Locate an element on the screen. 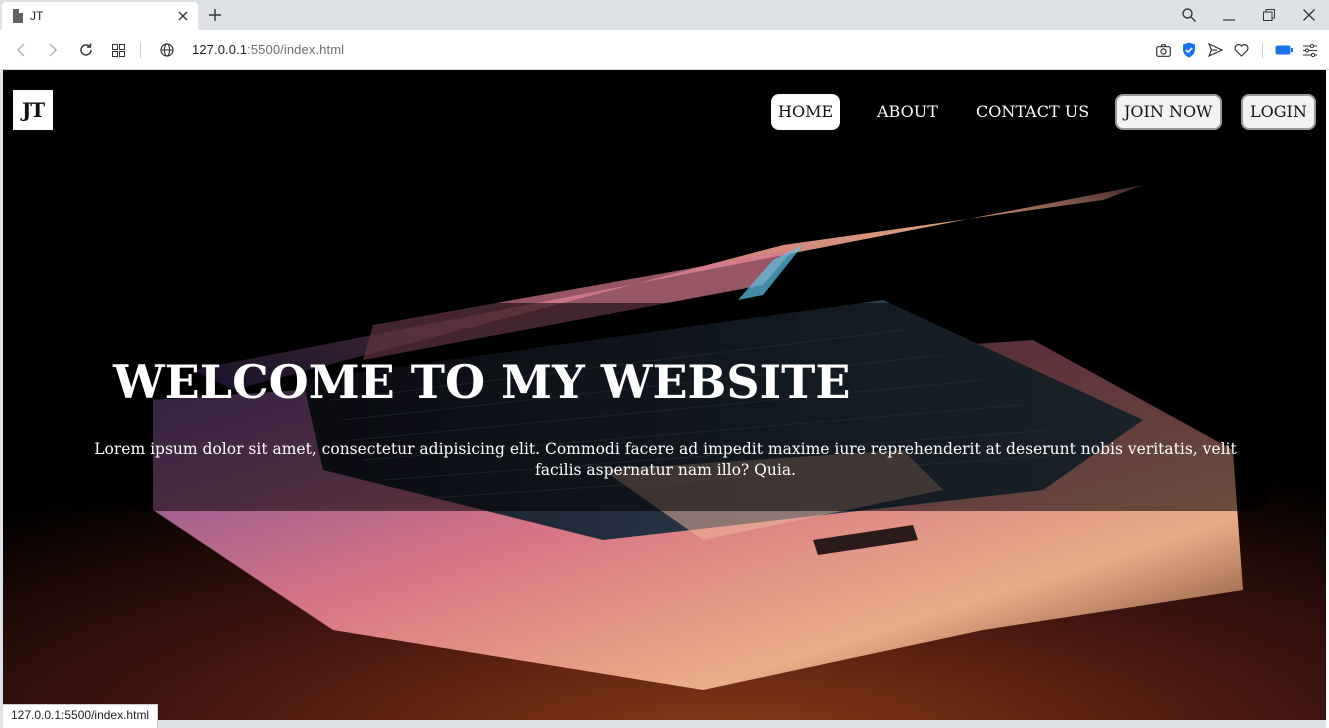 The image size is (1329, 728). shield-icon is located at coordinates (1189, 50).